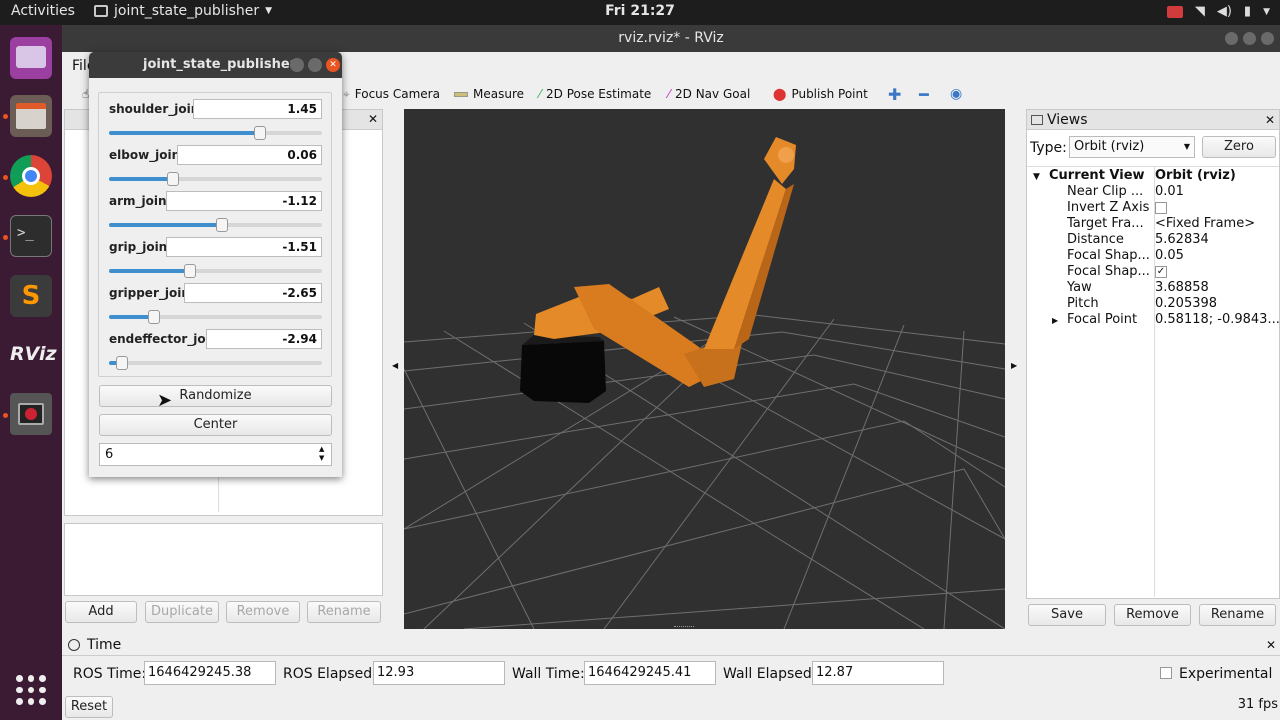 Image resolution: width=1280 pixels, height=720 pixels. What do you see at coordinates (31, 116) in the screenshot?
I see `files-icon` at bounding box center [31, 116].